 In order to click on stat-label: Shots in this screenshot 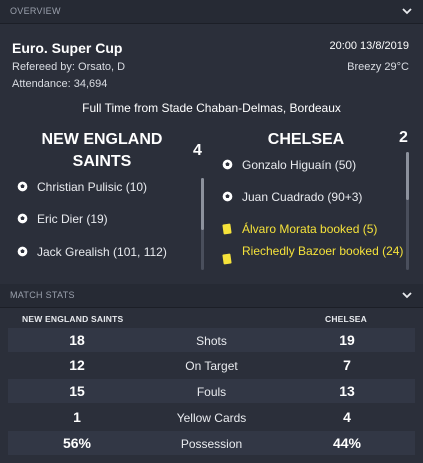, I will do `click(211, 341)`.